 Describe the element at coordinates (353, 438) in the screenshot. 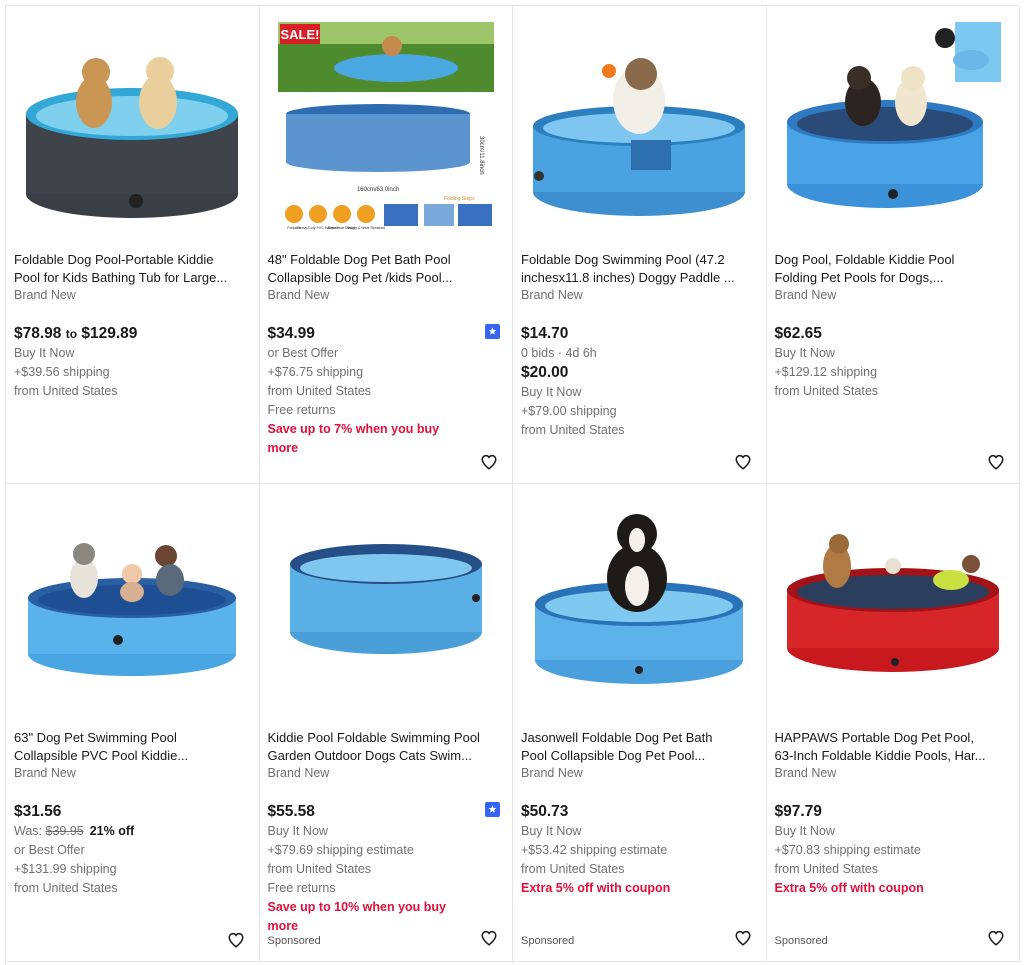

I see `promo-label: Save up to 7% when you buy more` at that location.